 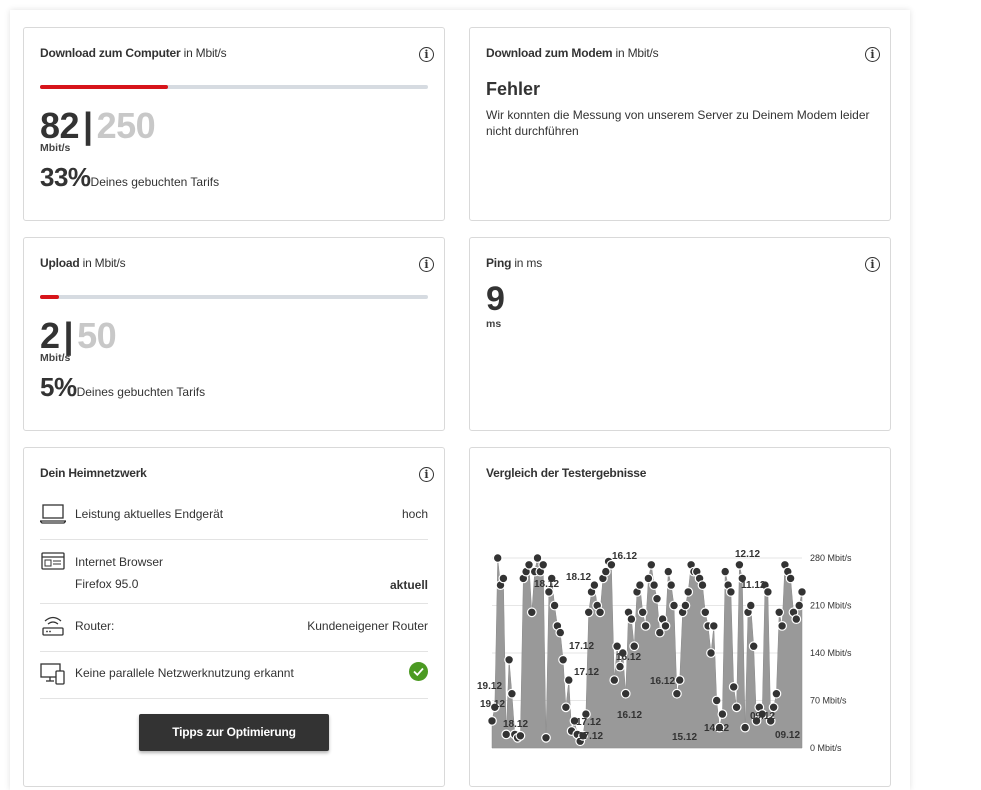 What do you see at coordinates (572, 53) in the screenshot?
I see `download-modem-title: Download zum Modem in Mbit/s` at bounding box center [572, 53].